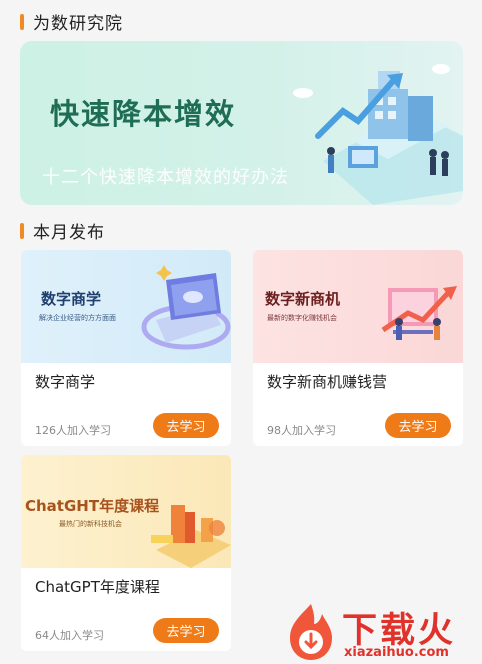  Describe the element at coordinates (69, 233) in the screenshot. I see `section-title: 本月发布` at that location.